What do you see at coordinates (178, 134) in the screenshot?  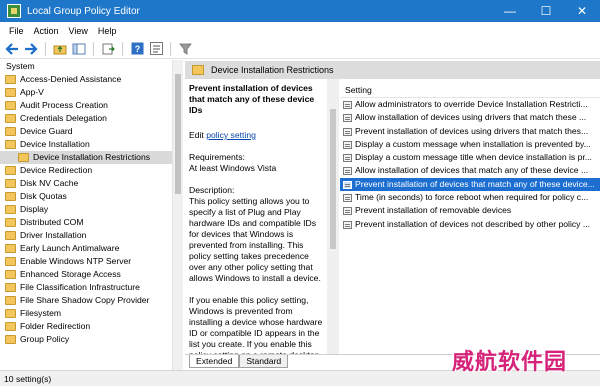 I see `tree-scrollbar-thumb` at bounding box center [178, 134].